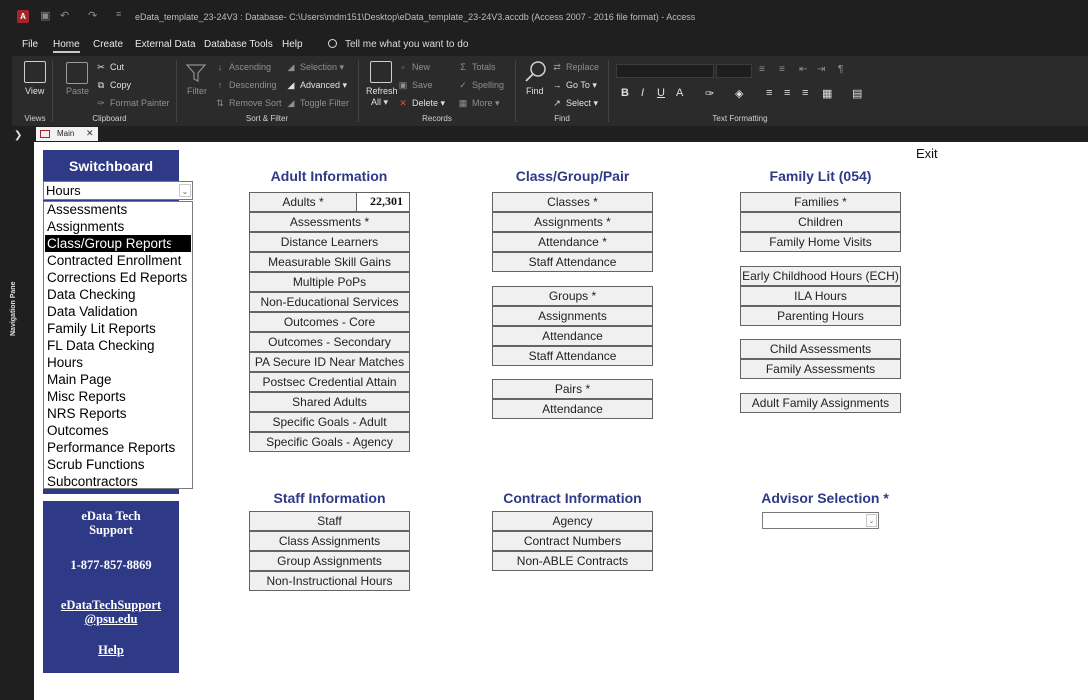 This screenshot has width=1088, height=700. I want to click on staff-group-assignments-button: Group Assignments, so click(329, 561).